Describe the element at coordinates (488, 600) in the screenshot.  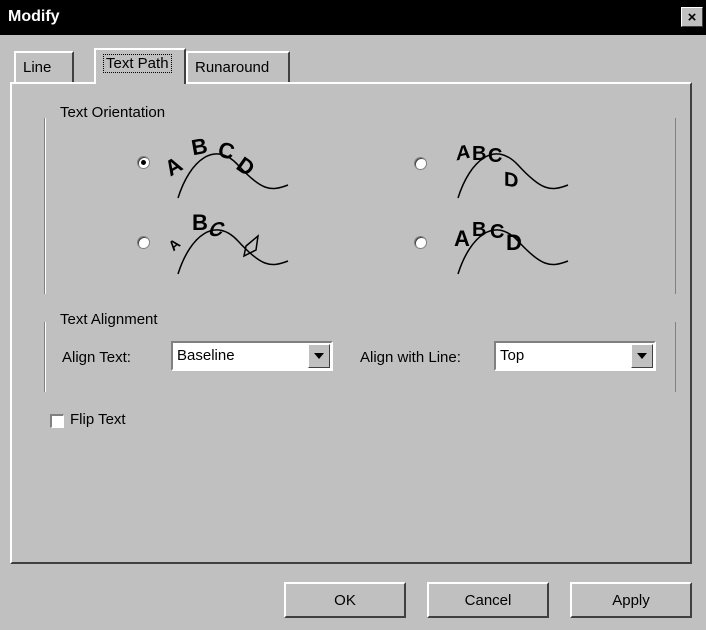
I see `cancel-button: Cancel` at that location.